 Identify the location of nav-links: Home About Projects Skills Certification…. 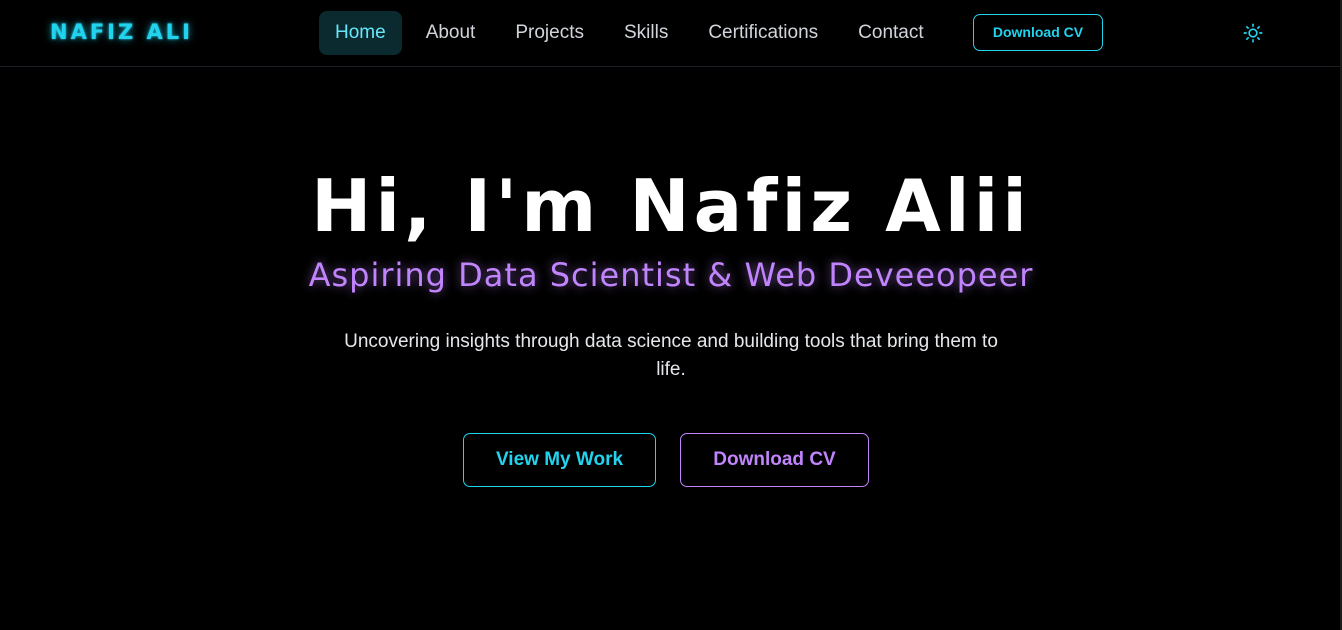
(633, 33).